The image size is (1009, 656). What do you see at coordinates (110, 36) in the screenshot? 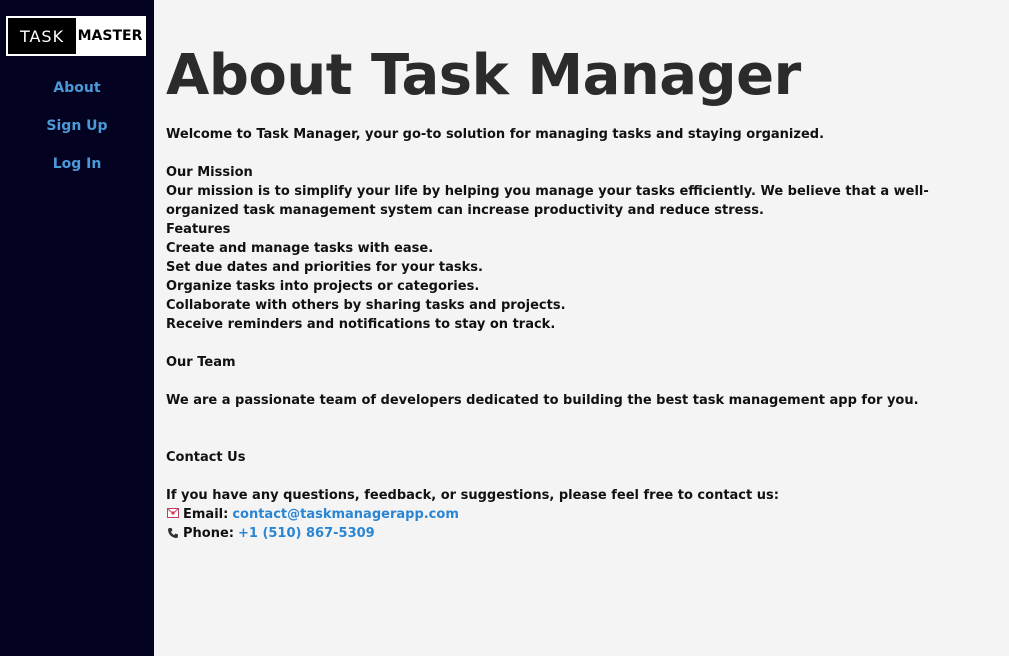
I see `logo-master-text: MASTER` at bounding box center [110, 36].